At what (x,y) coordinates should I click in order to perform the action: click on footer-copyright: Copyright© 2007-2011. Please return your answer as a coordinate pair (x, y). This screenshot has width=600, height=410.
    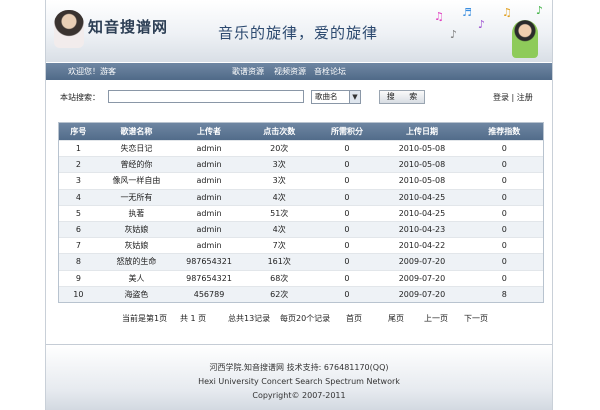
    Looking at the image, I should click on (299, 395).